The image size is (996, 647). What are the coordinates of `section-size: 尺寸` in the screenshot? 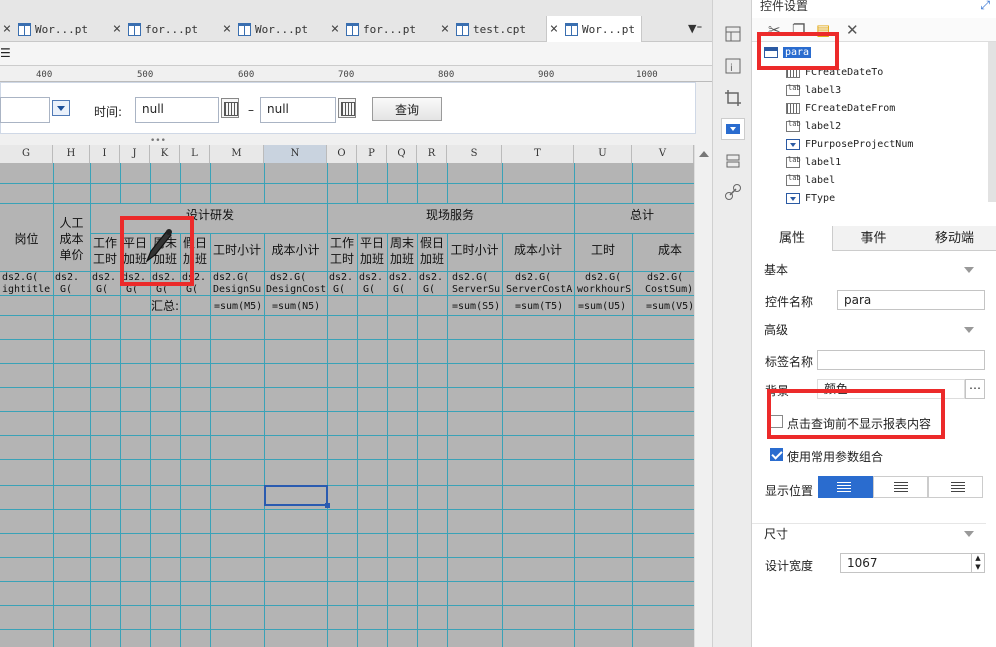 It's located at (869, 533).